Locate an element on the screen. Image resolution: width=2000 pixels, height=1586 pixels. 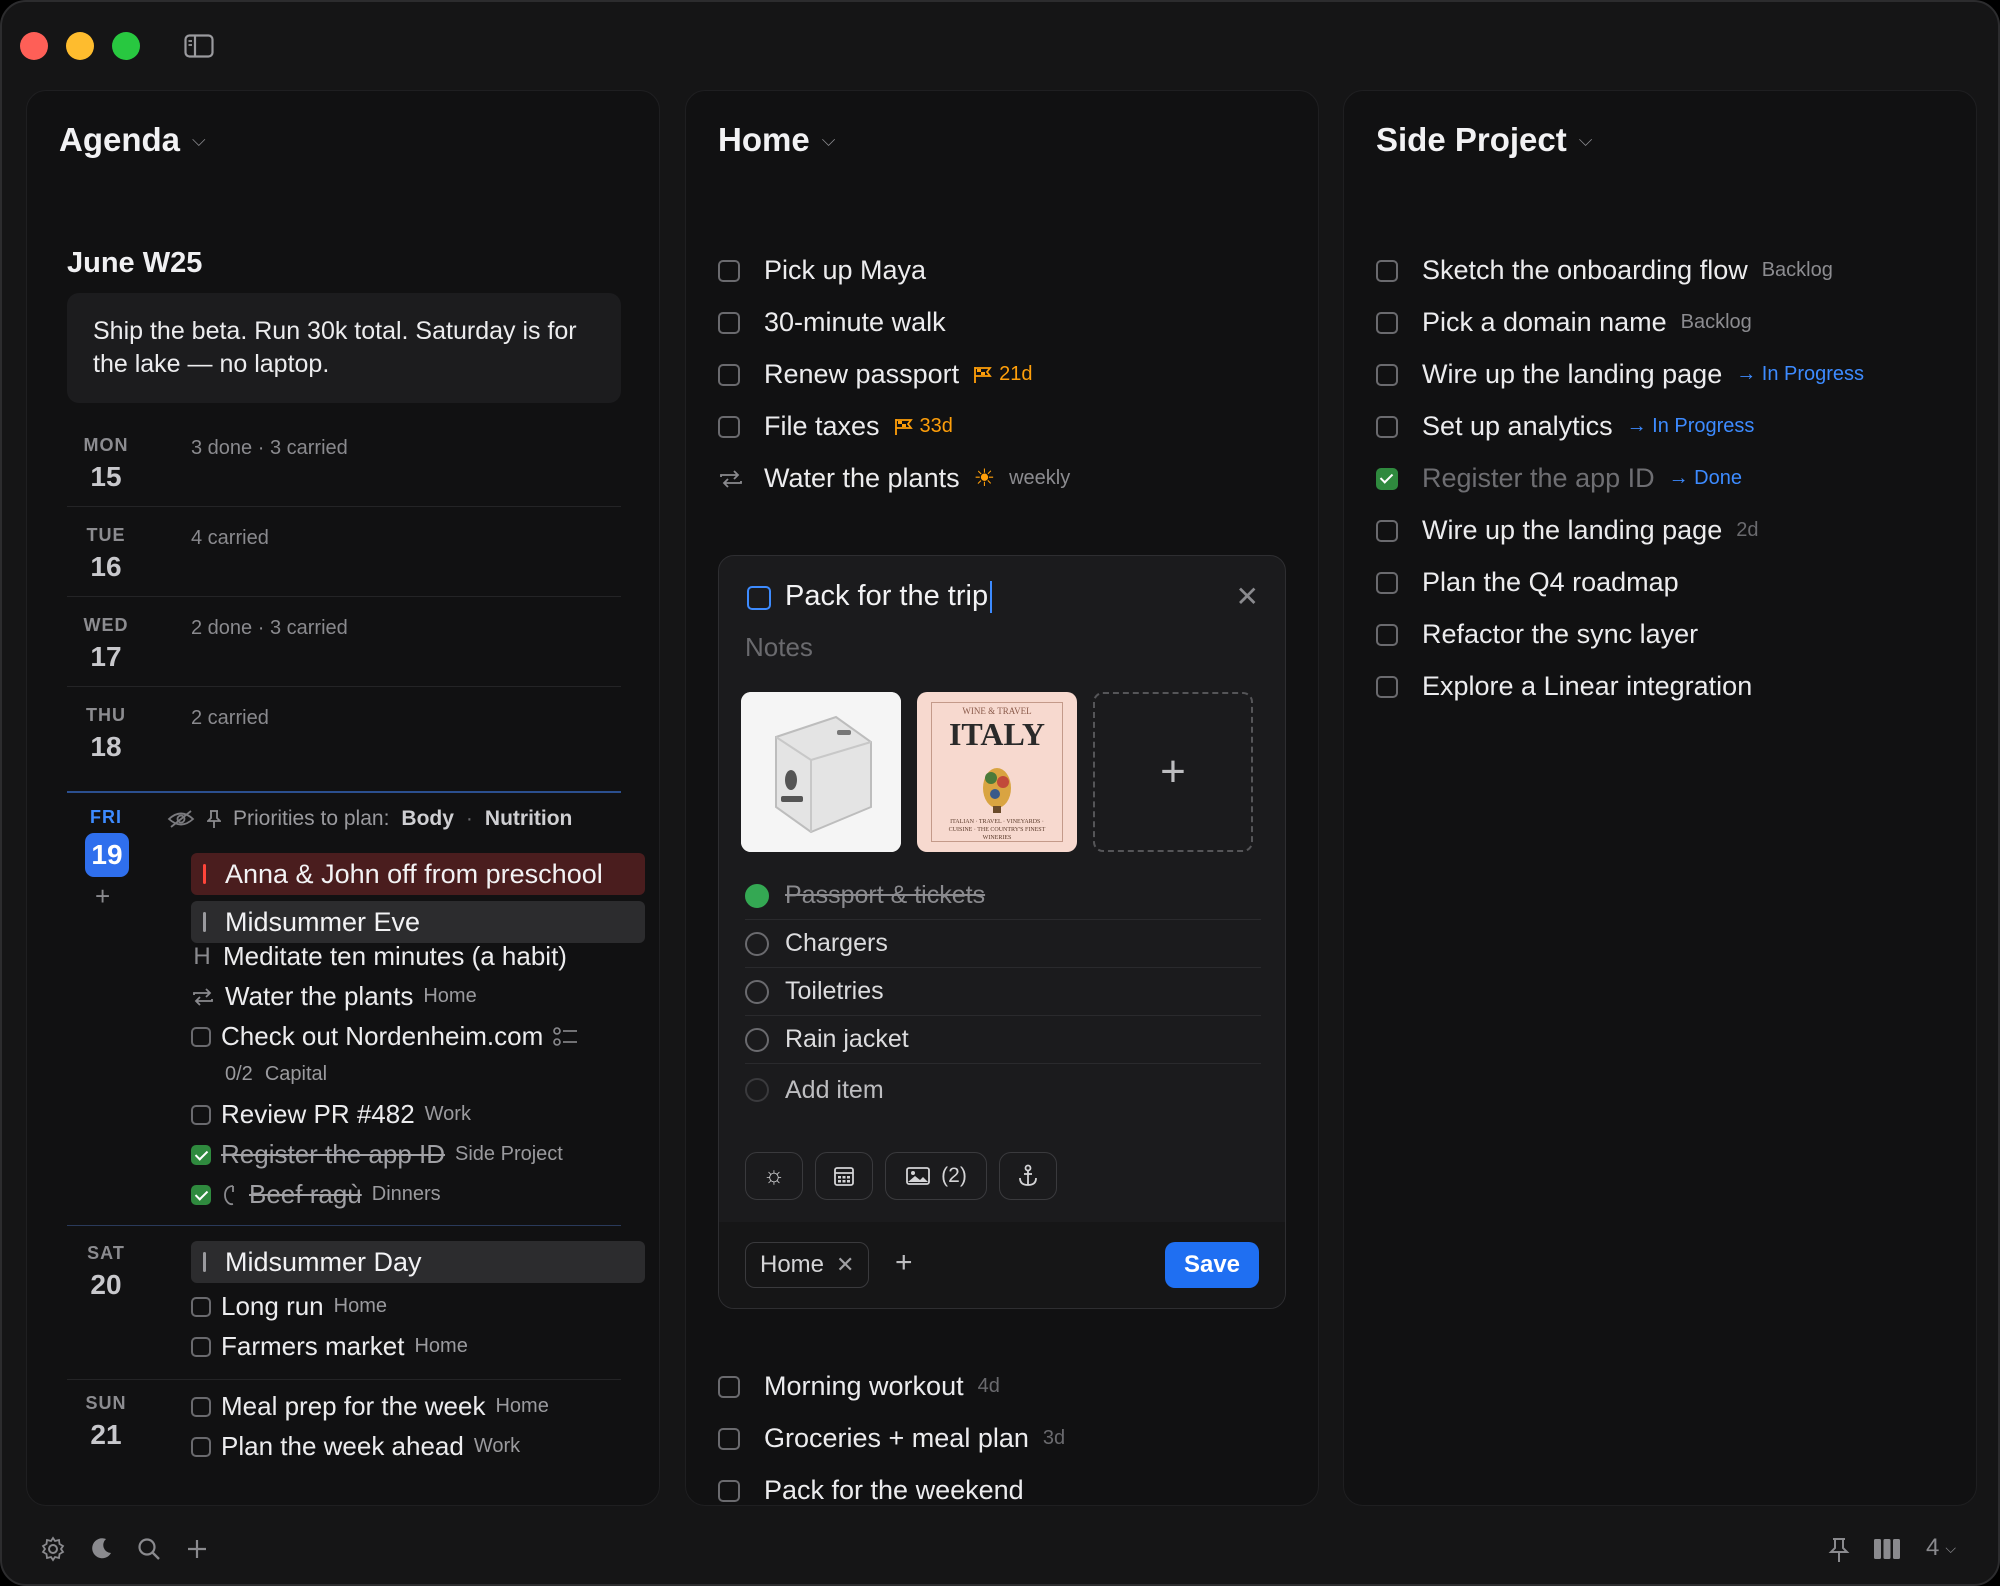
side-project-title-dropdown: Side Project ⌵ is located at coordinates (1484, 140).